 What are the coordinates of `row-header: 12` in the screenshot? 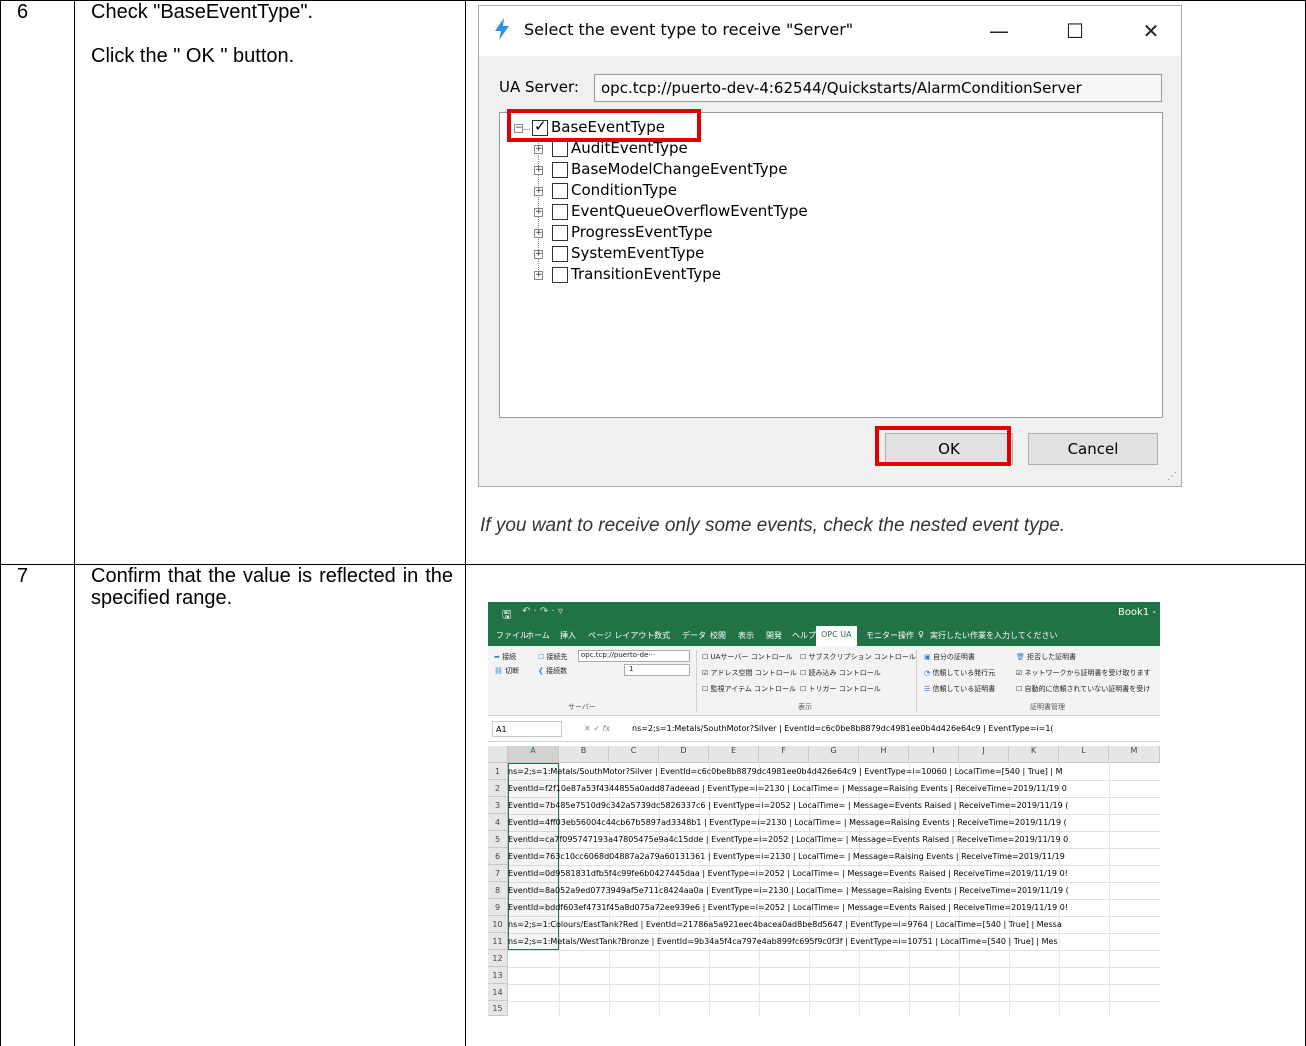 It's located at (498, 958).